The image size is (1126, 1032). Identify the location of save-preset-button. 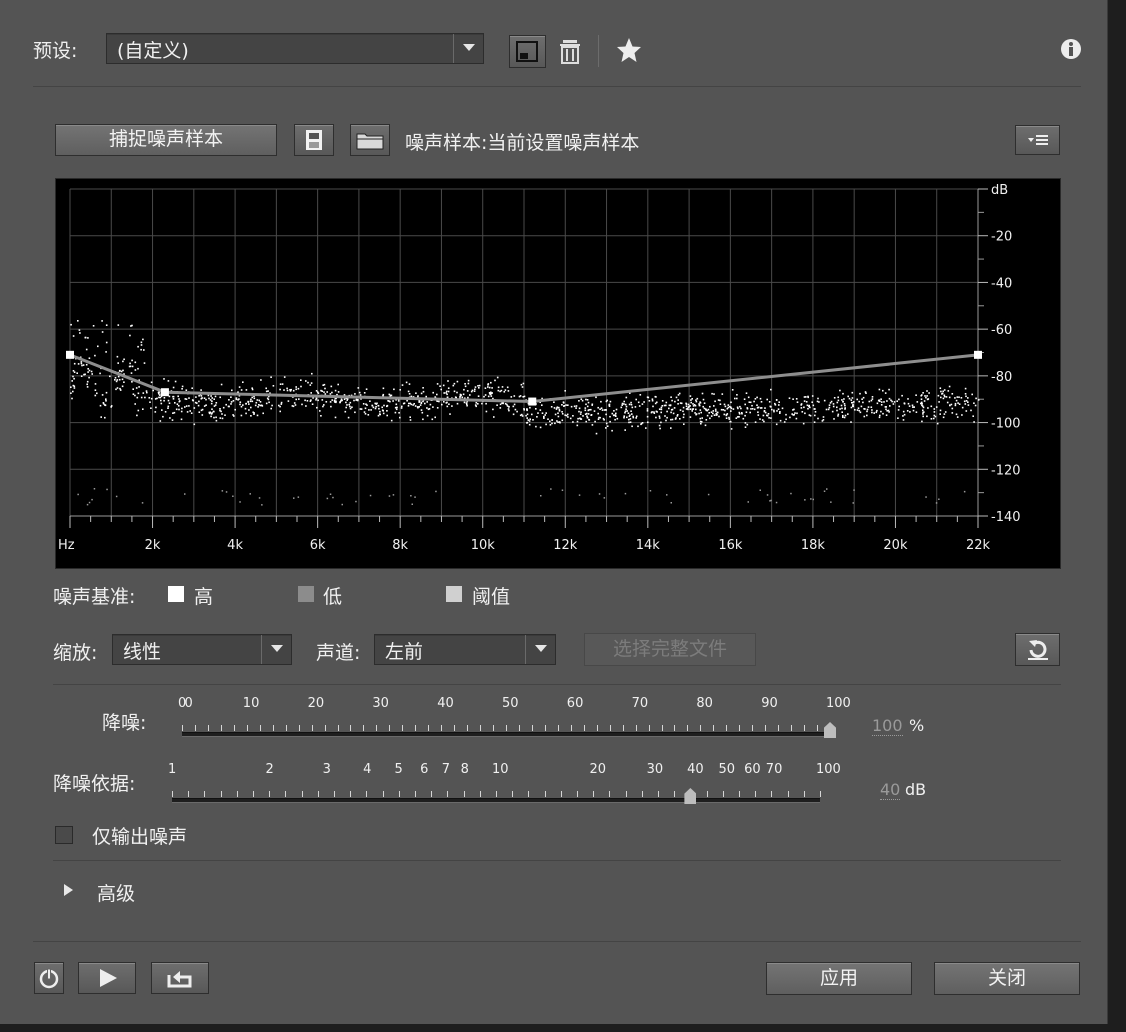
(527, 51).